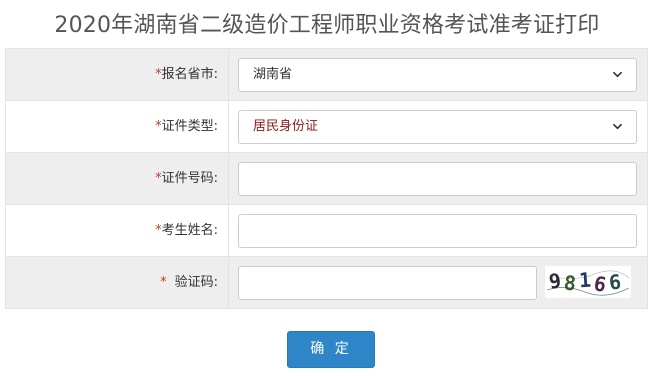 The width and height of the screenshot is (654, 376). I want to click on id-number-field-cell, so click(438, 178).